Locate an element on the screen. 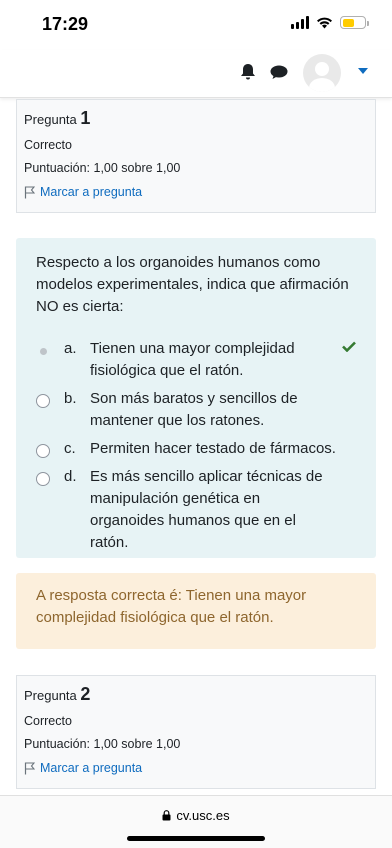 The image size is (392, 848). question-number: Pregunta 2 is located at coordinates (57, 694).